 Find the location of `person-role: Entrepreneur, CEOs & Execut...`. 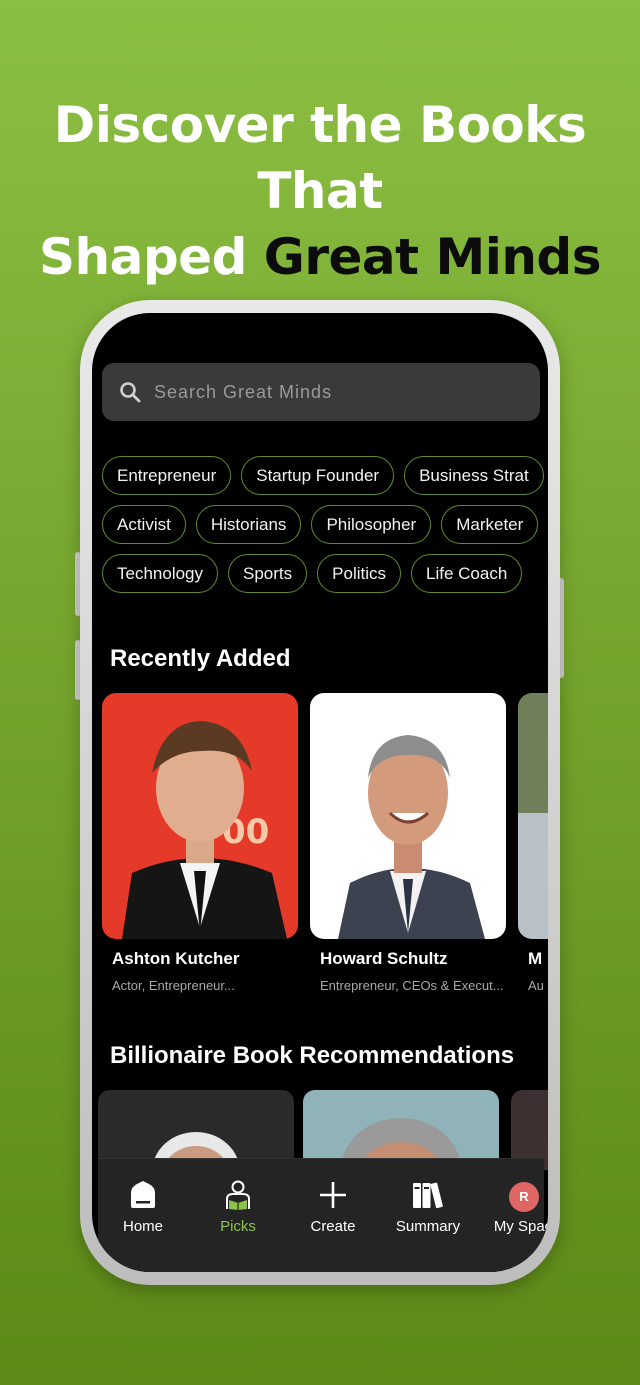

person-role: Entrepreneur, CEOs & Execut... is located at coordinates (412, 985).